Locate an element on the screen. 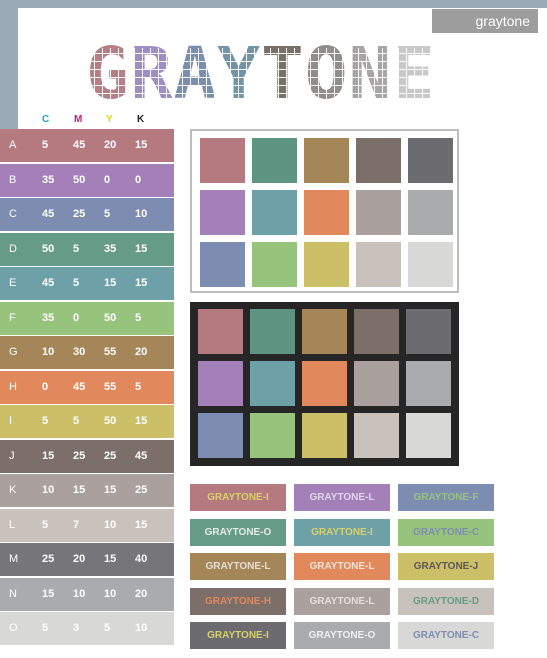 This screenshot has height=658, width=547. table-row: F 35 0 50 5 is located at coordinates (87, 318).